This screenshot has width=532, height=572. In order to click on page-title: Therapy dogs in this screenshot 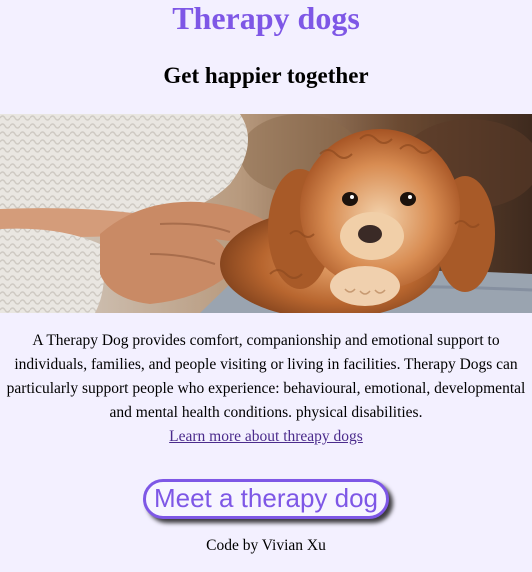, I will do `click(266, 18)`.